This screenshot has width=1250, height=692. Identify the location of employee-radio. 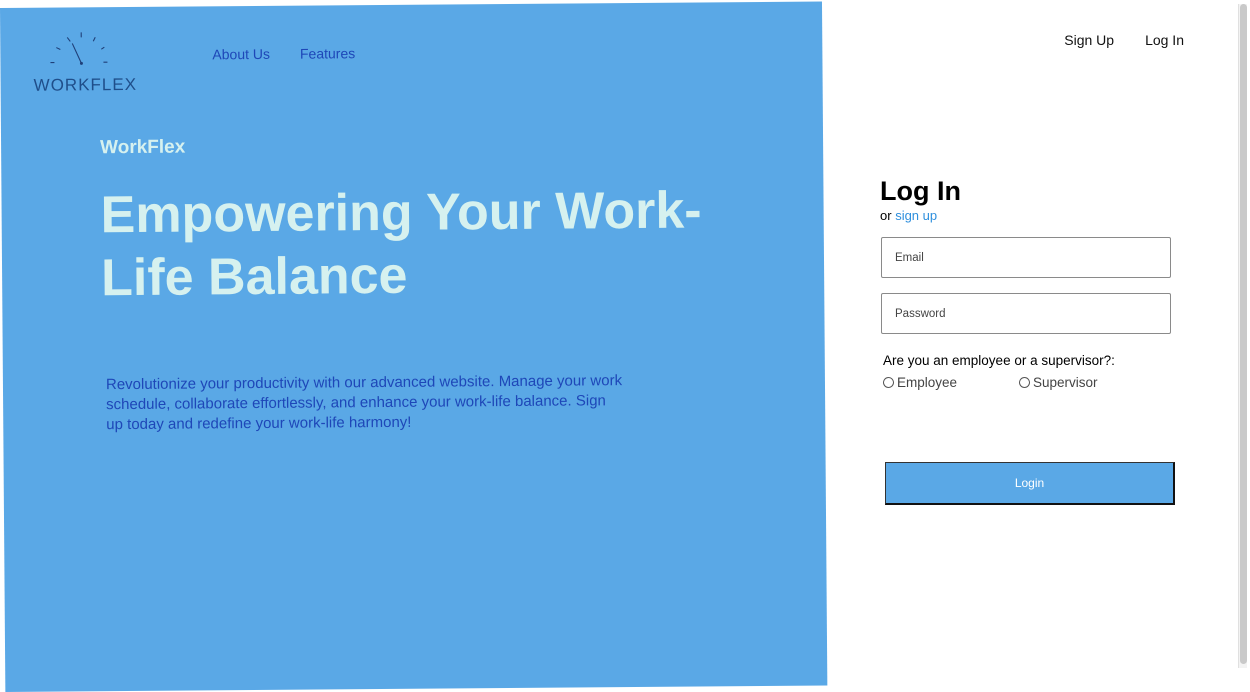
(888, 382).